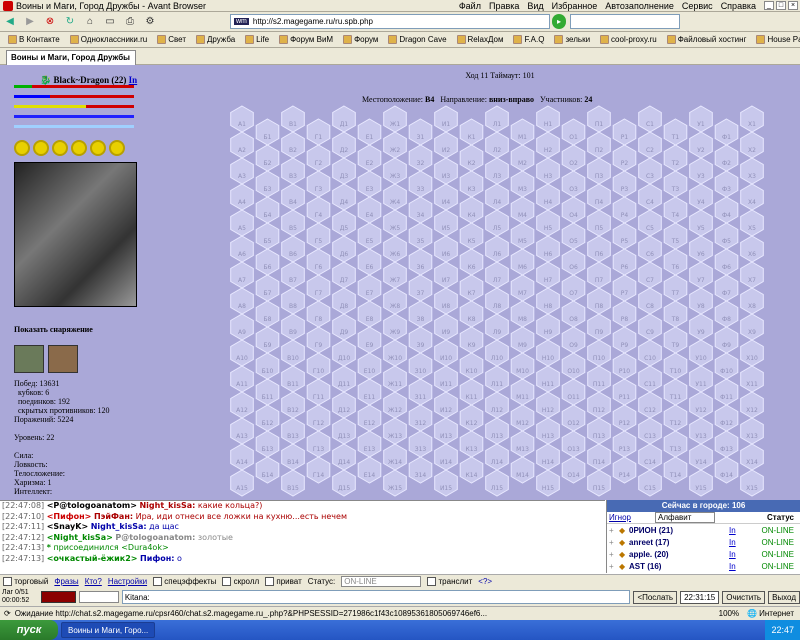 This screenshot has width=800, height=640. Describe the element at coordinates (703, 566) in the screenshot. I see `online-user: + ◆ AST (16) In ON-LINE` at that location.